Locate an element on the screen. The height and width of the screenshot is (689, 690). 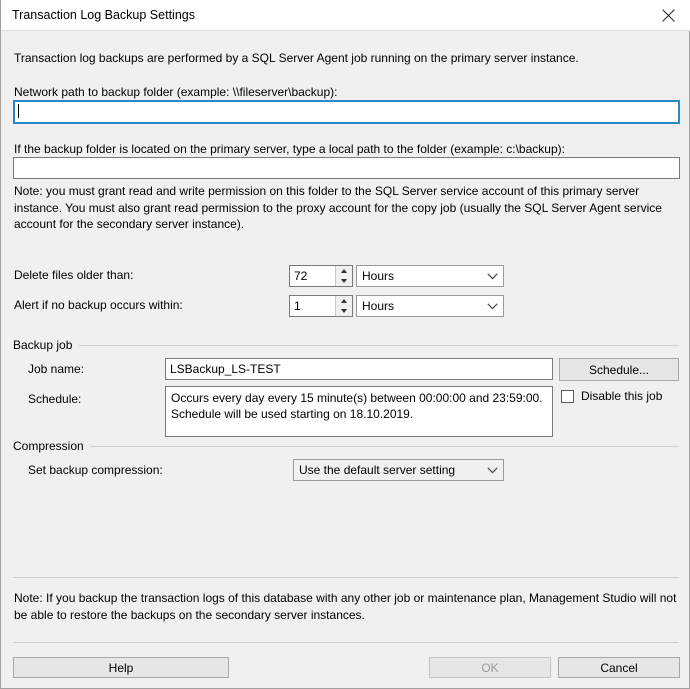
network-path-input is located at coordinates (346, 112).